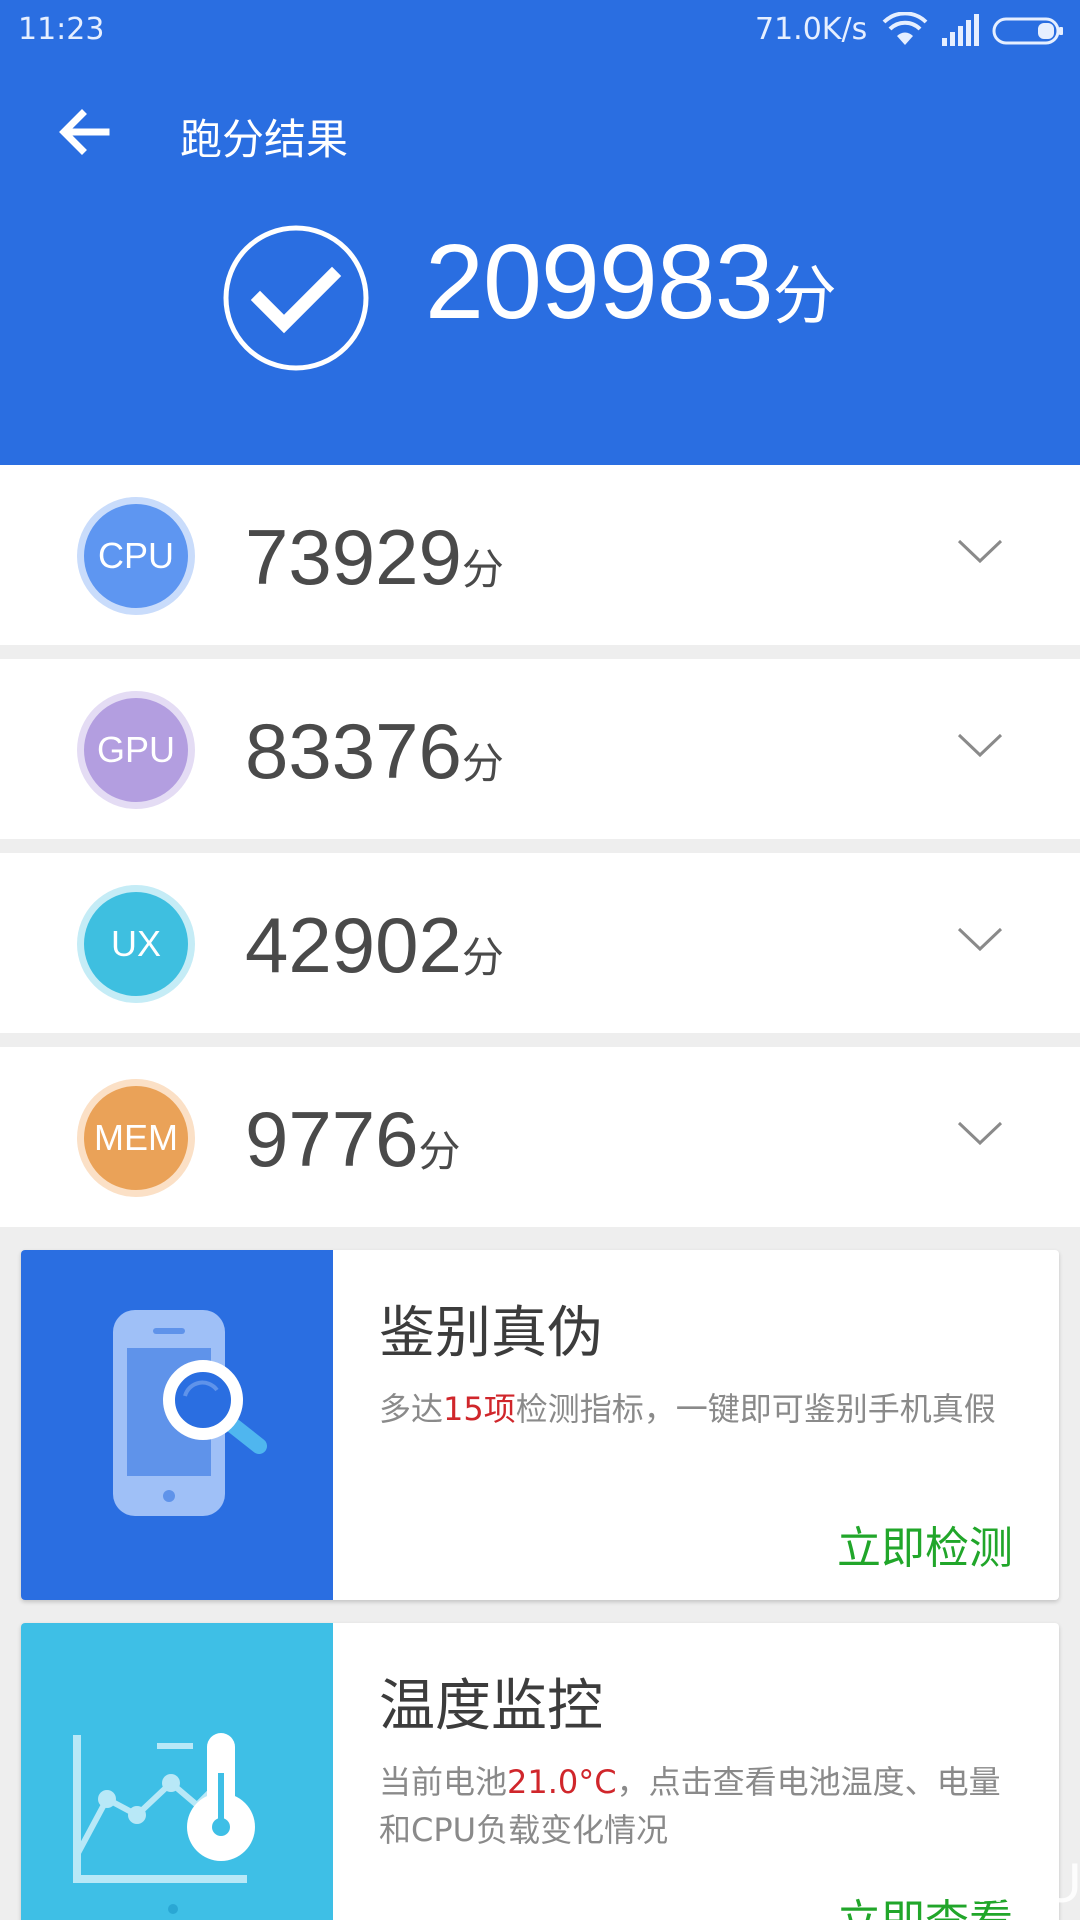 The height and width of the screenshot is (1920, 1080). I want to click on cpu-badge: CPU, so click(136, 556).